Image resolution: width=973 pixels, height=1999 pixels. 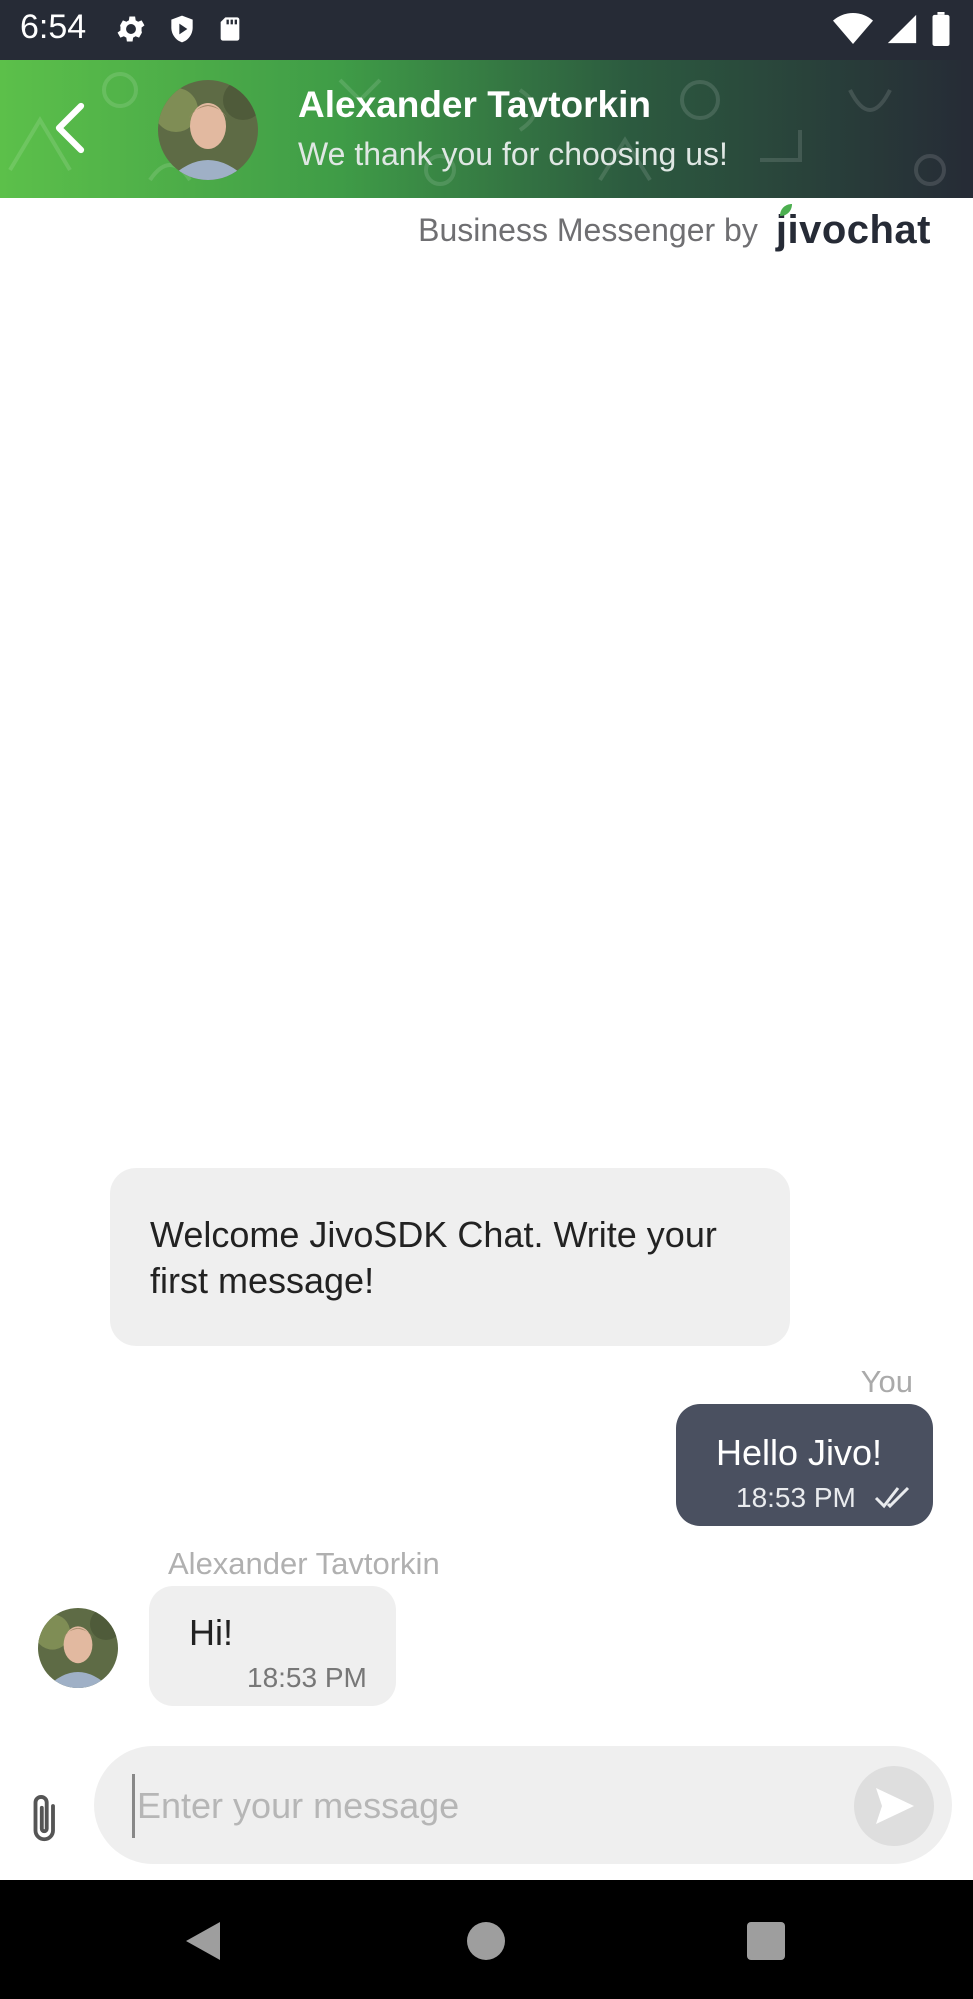 What do you see at coordinates (588, 230) in the screenshot?
I see `branding-text: Business Messenger by` at bounding box center [588, 230].